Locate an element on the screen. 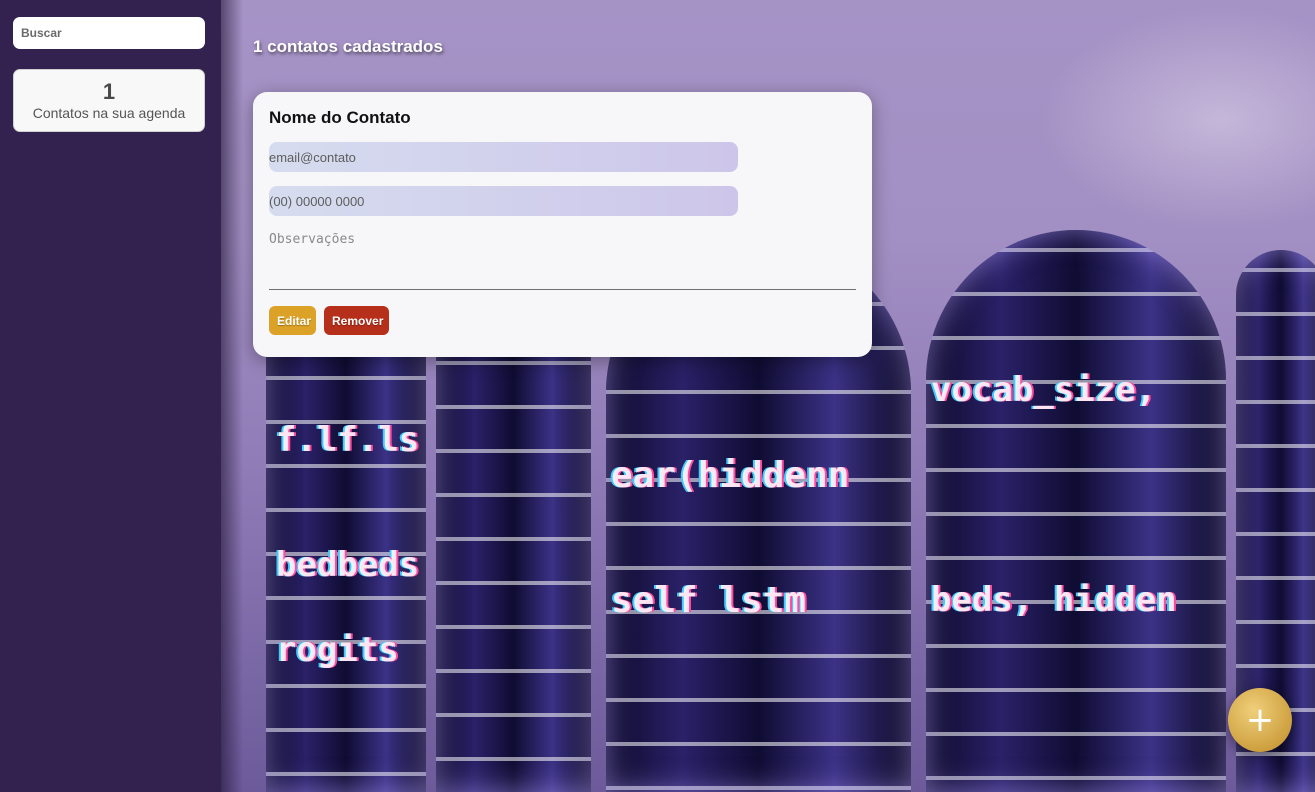  remove-button: Remover is located at coordinates (356, 320).